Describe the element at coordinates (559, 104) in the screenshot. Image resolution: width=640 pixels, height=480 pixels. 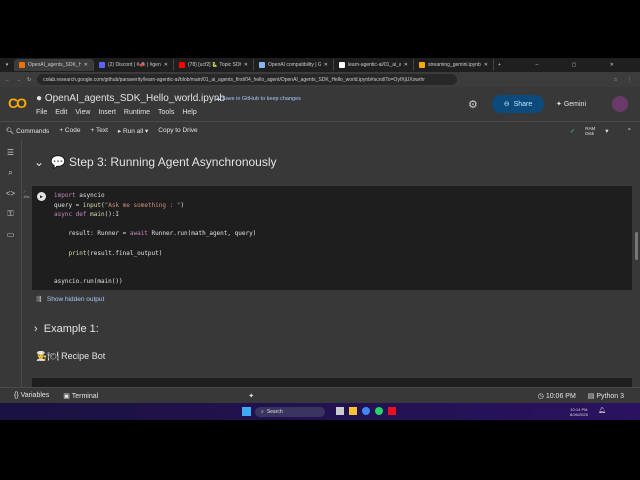
I see `gemini-sparkle-icon: ✦` at that location.